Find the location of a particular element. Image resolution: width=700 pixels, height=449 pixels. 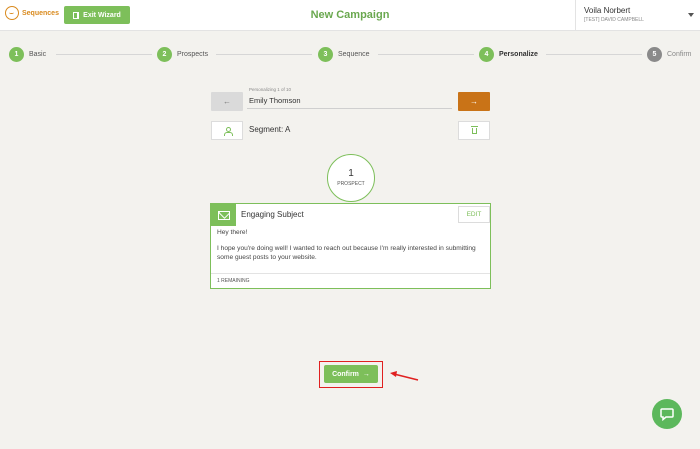

email-subject: Engaging Subject is located at coordinates (272, 214).